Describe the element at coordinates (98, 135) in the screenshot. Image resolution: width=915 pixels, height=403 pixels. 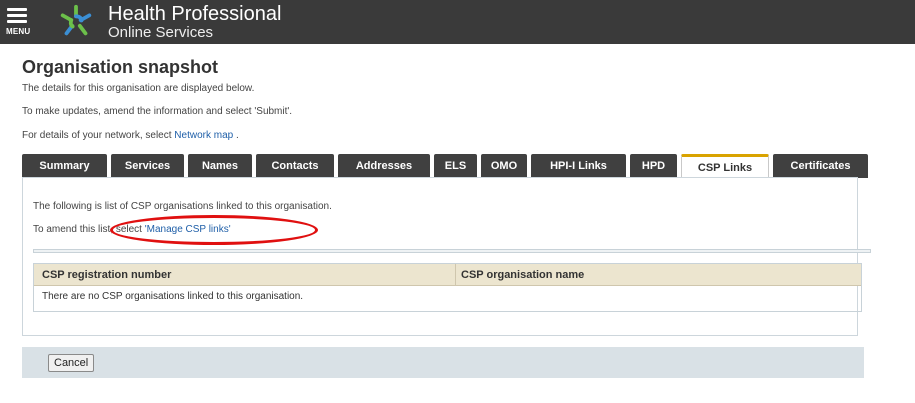
I see `intro-text-3-prefix: For details of your network, select` at that location.